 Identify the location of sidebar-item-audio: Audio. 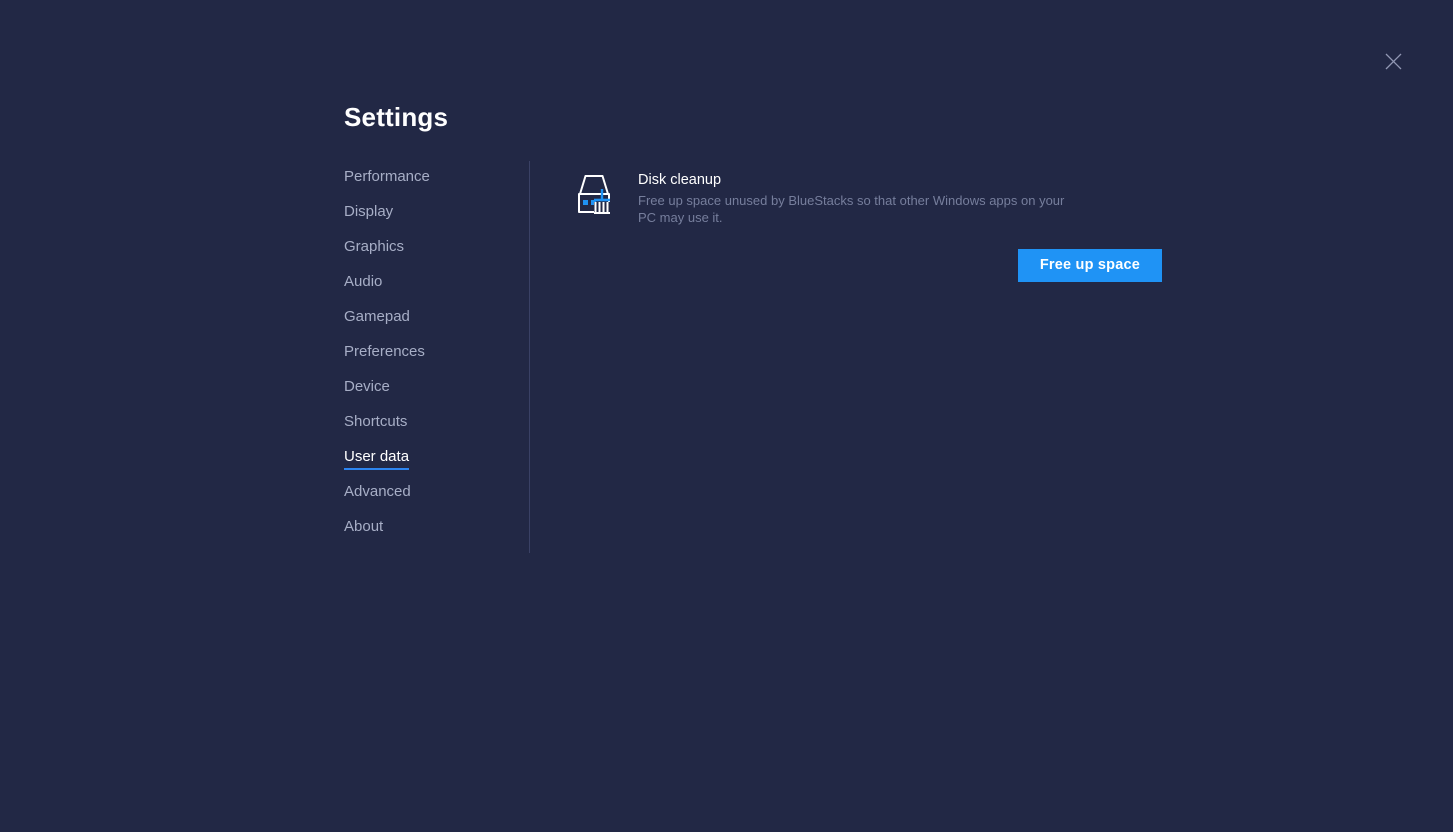
(363, 284).